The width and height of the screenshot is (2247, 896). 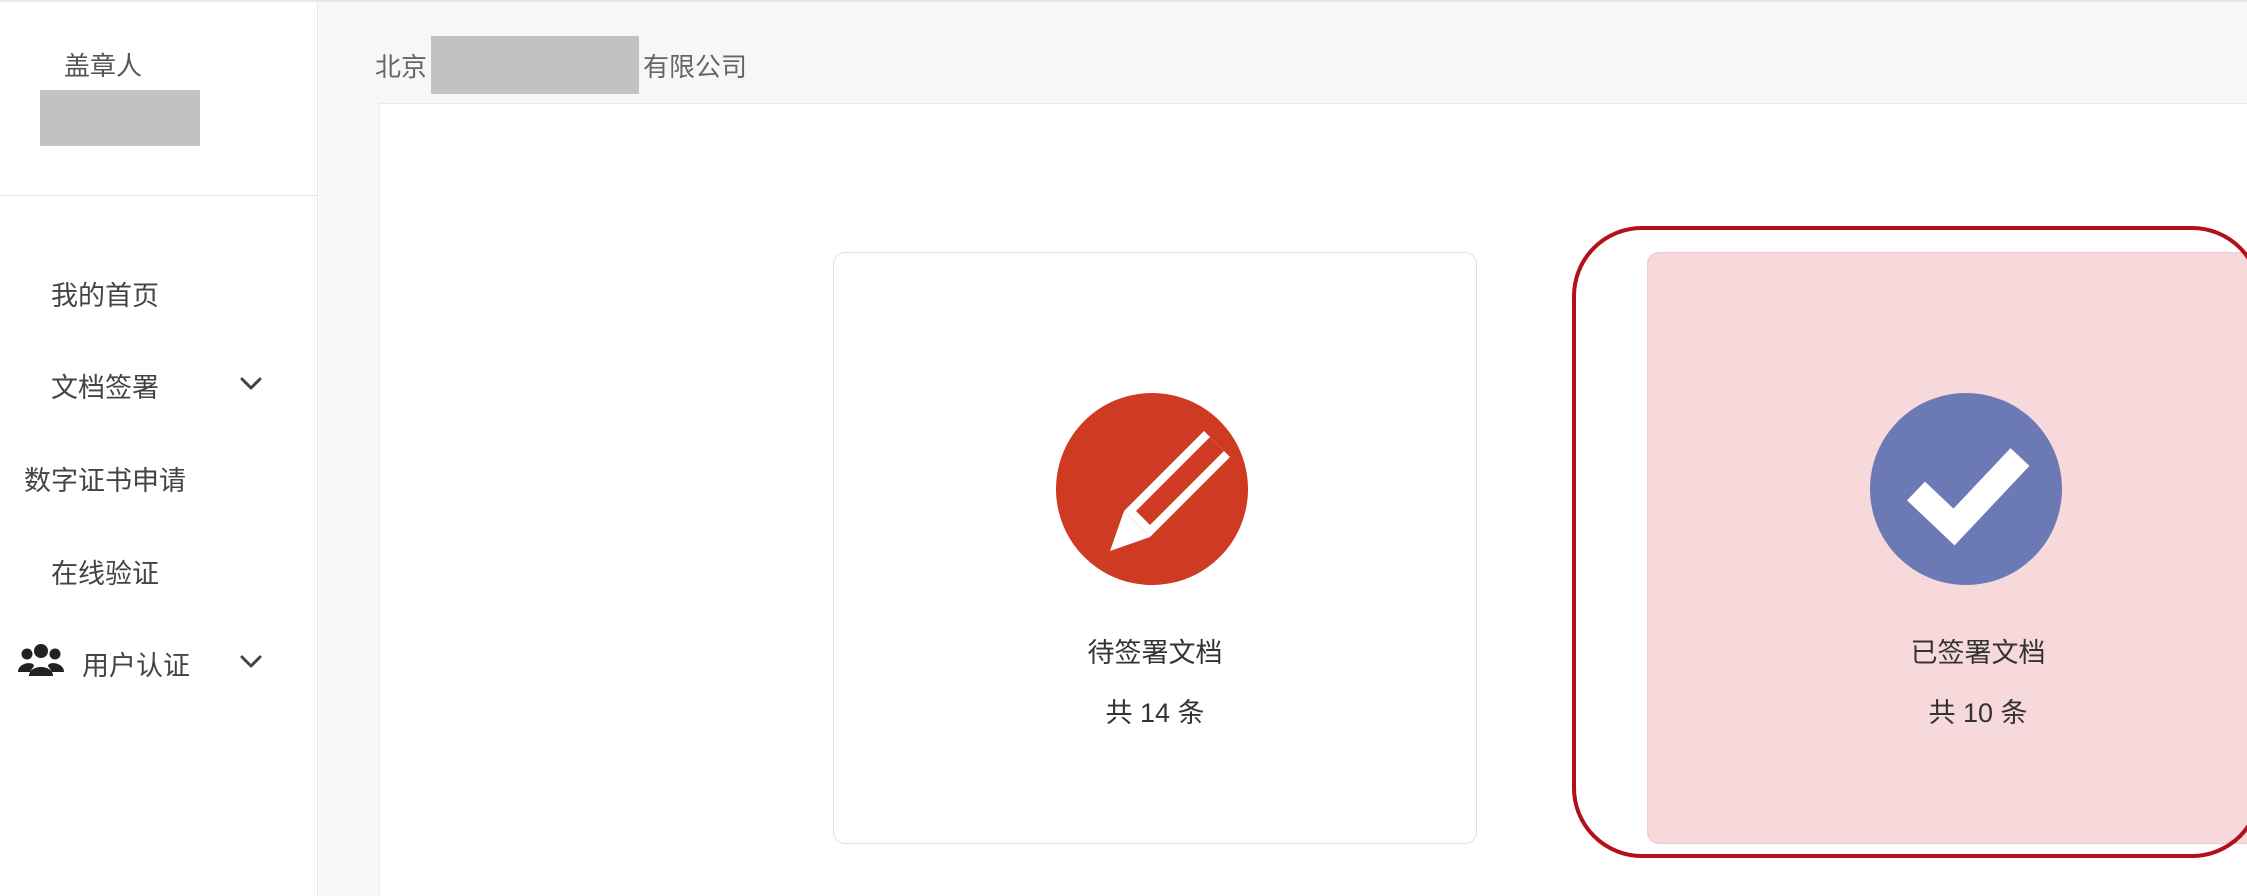 I want to click on card-count: 共 14 条, so click(x=1155, y=713).